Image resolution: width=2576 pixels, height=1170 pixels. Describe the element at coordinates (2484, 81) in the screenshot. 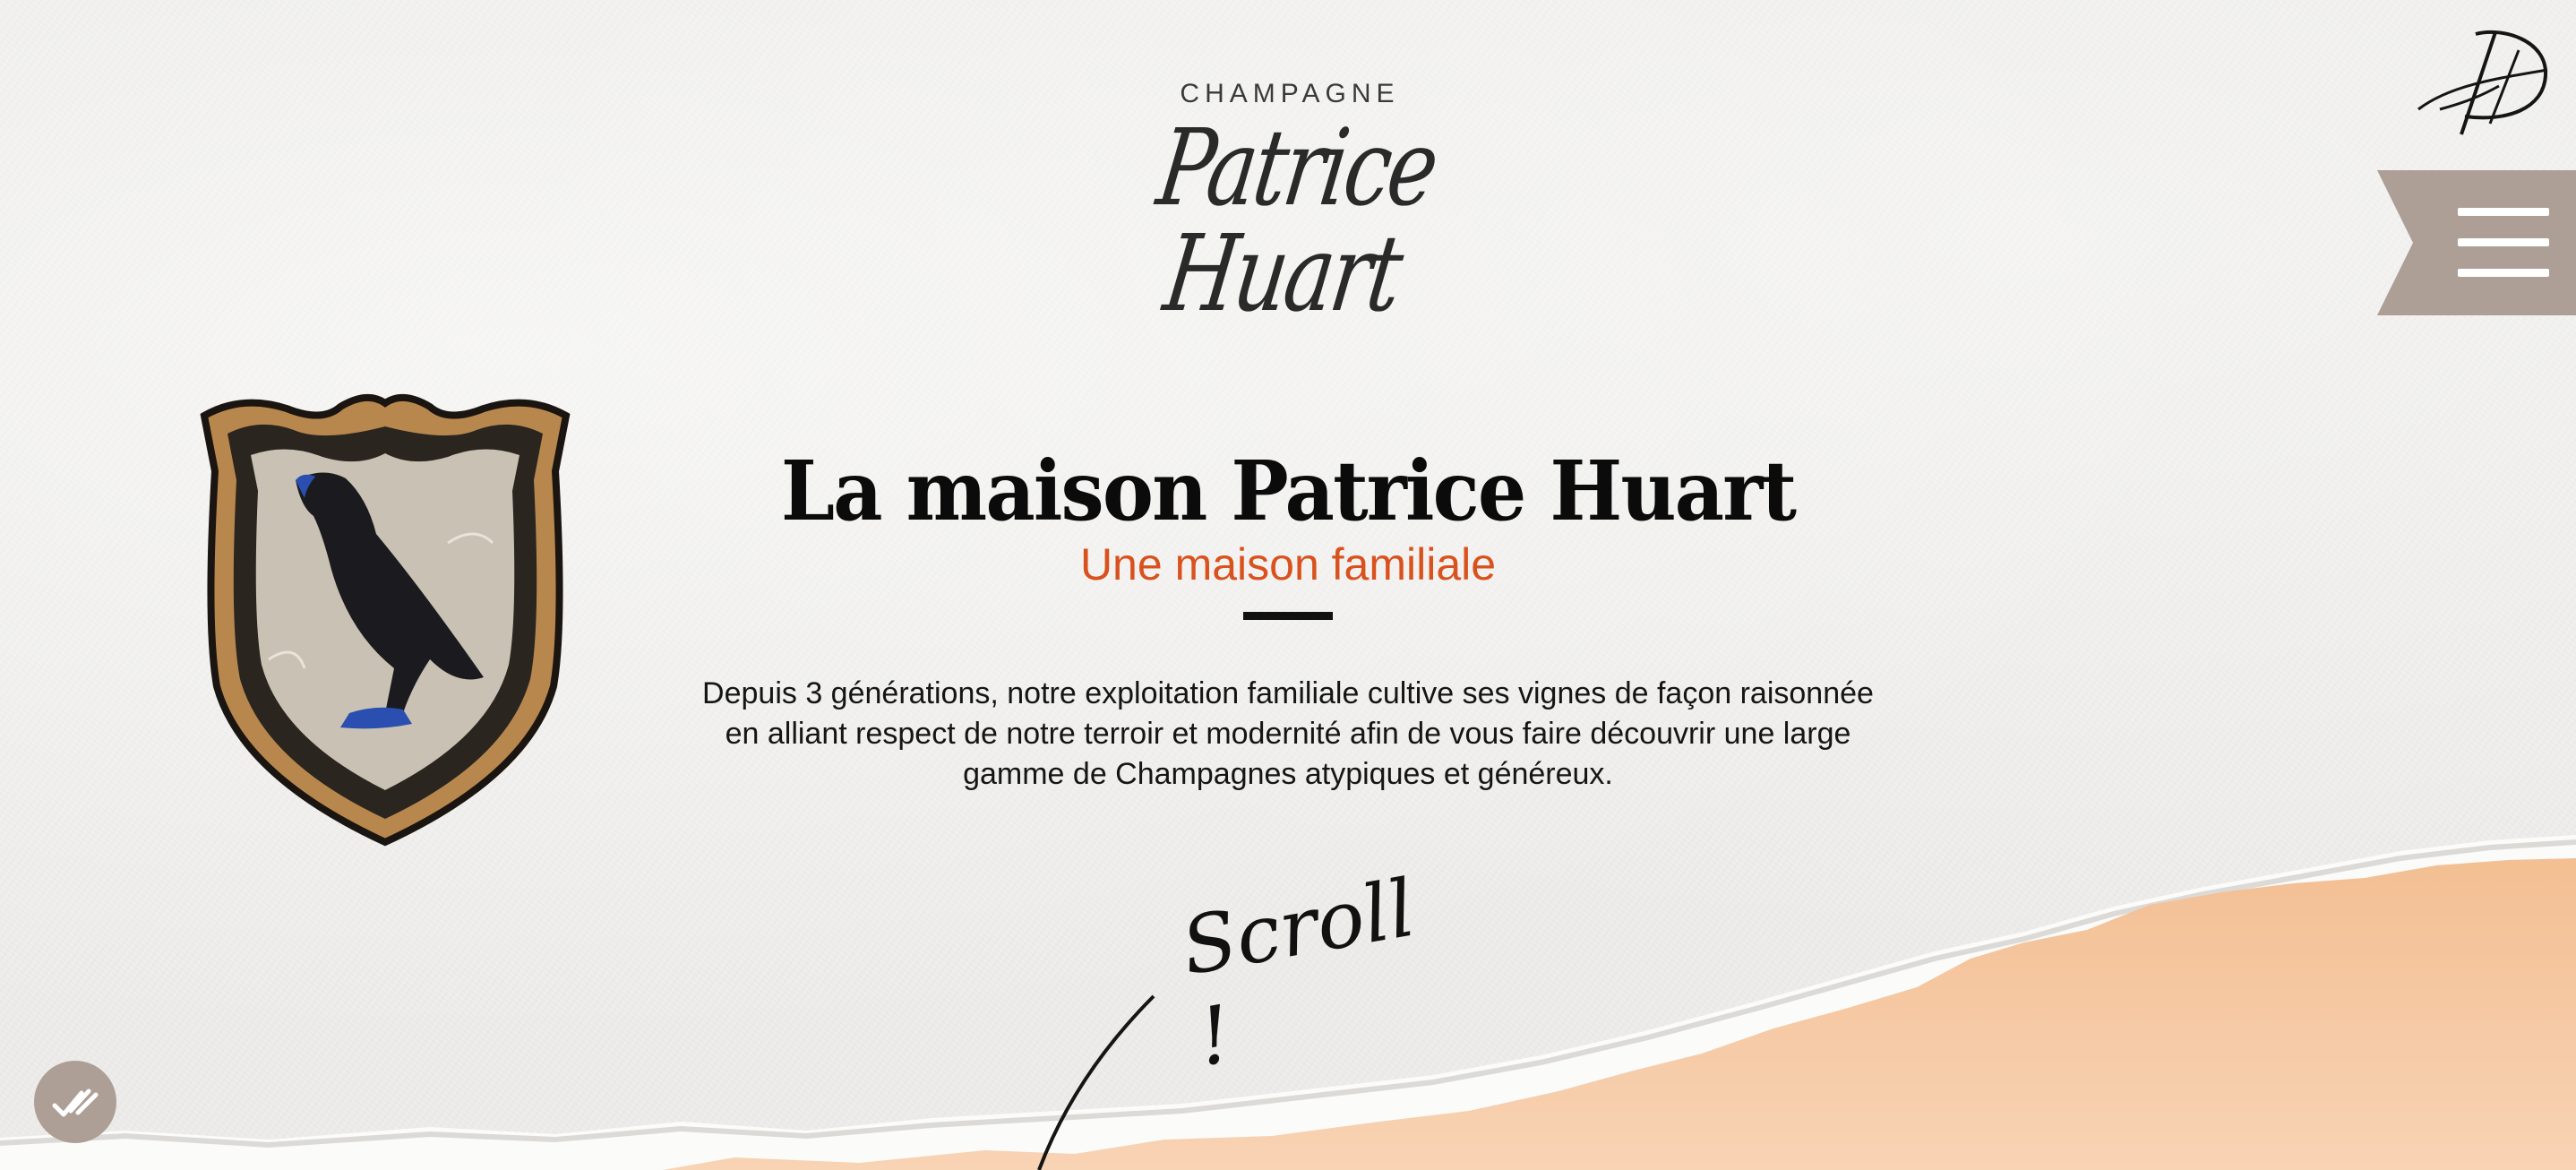

I see `monogram-logo` at that location.